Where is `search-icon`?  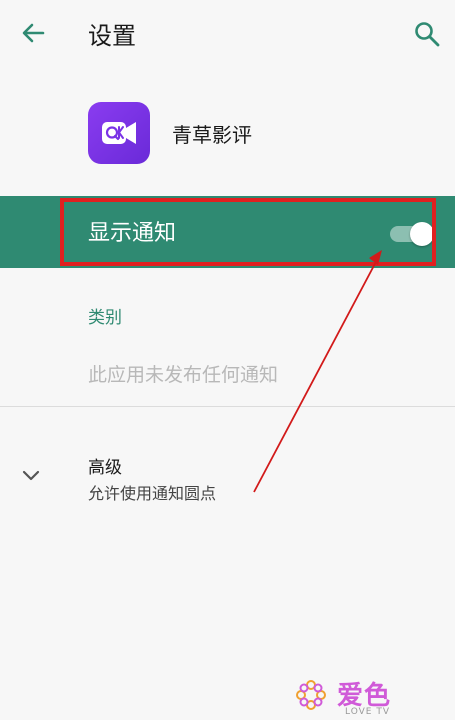 search-icon is located at coordinates (427, 34).